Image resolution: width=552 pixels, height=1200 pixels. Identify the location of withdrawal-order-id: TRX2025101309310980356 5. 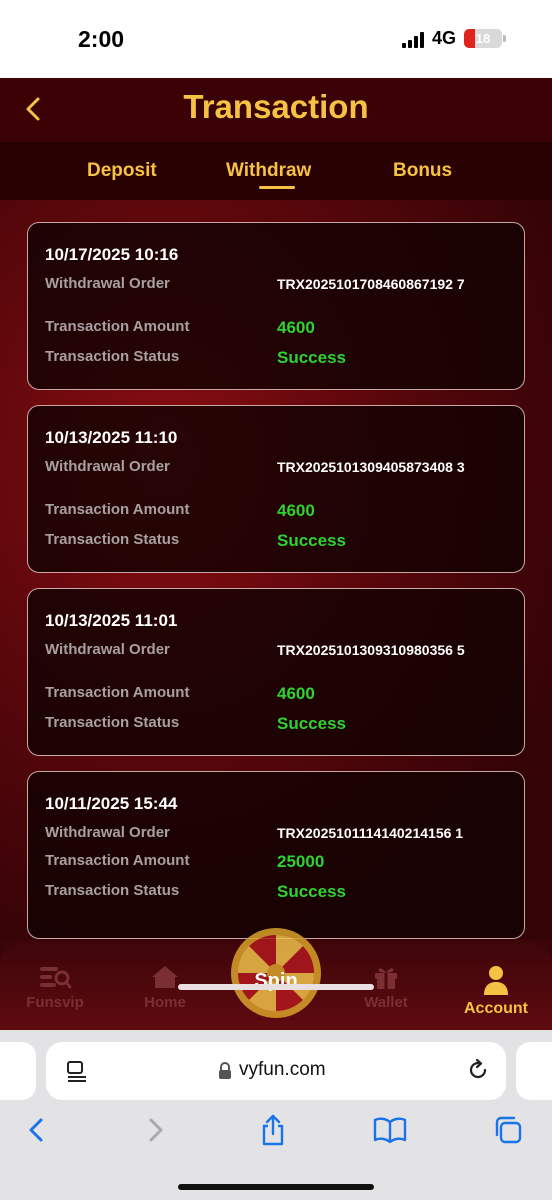
(371, 650).